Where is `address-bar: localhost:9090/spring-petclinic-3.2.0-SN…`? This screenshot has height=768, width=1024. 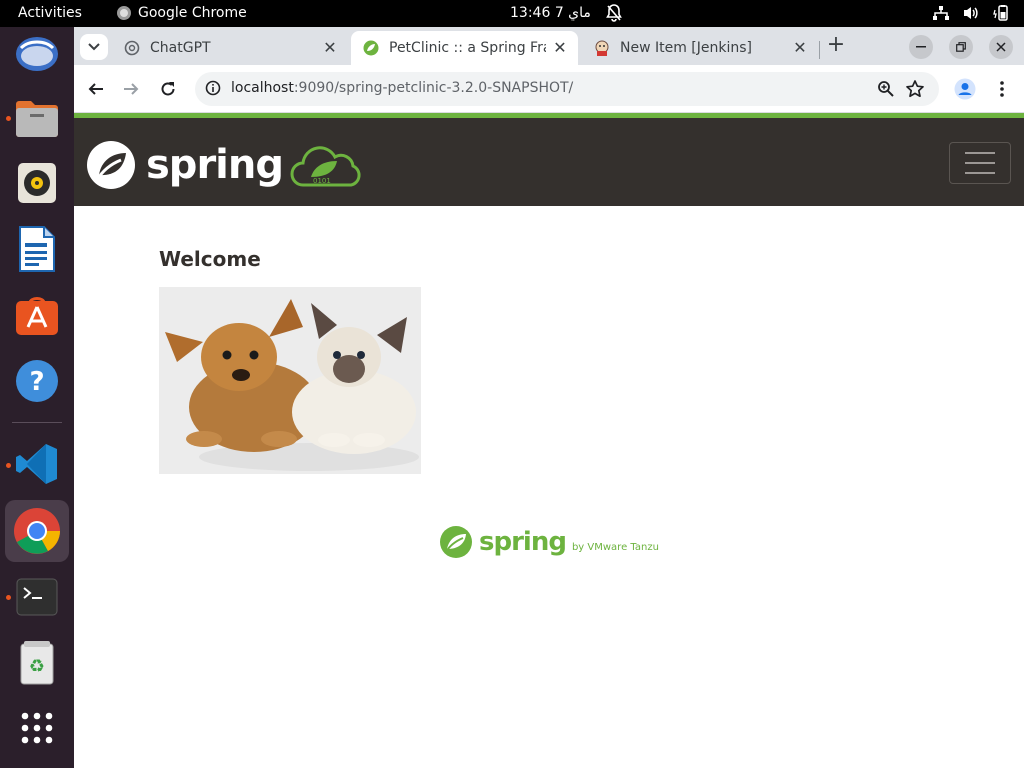 address-bar: localhost:9090/spring-petclinic-3.2.0-SN… is located at coordinates (567, 89).